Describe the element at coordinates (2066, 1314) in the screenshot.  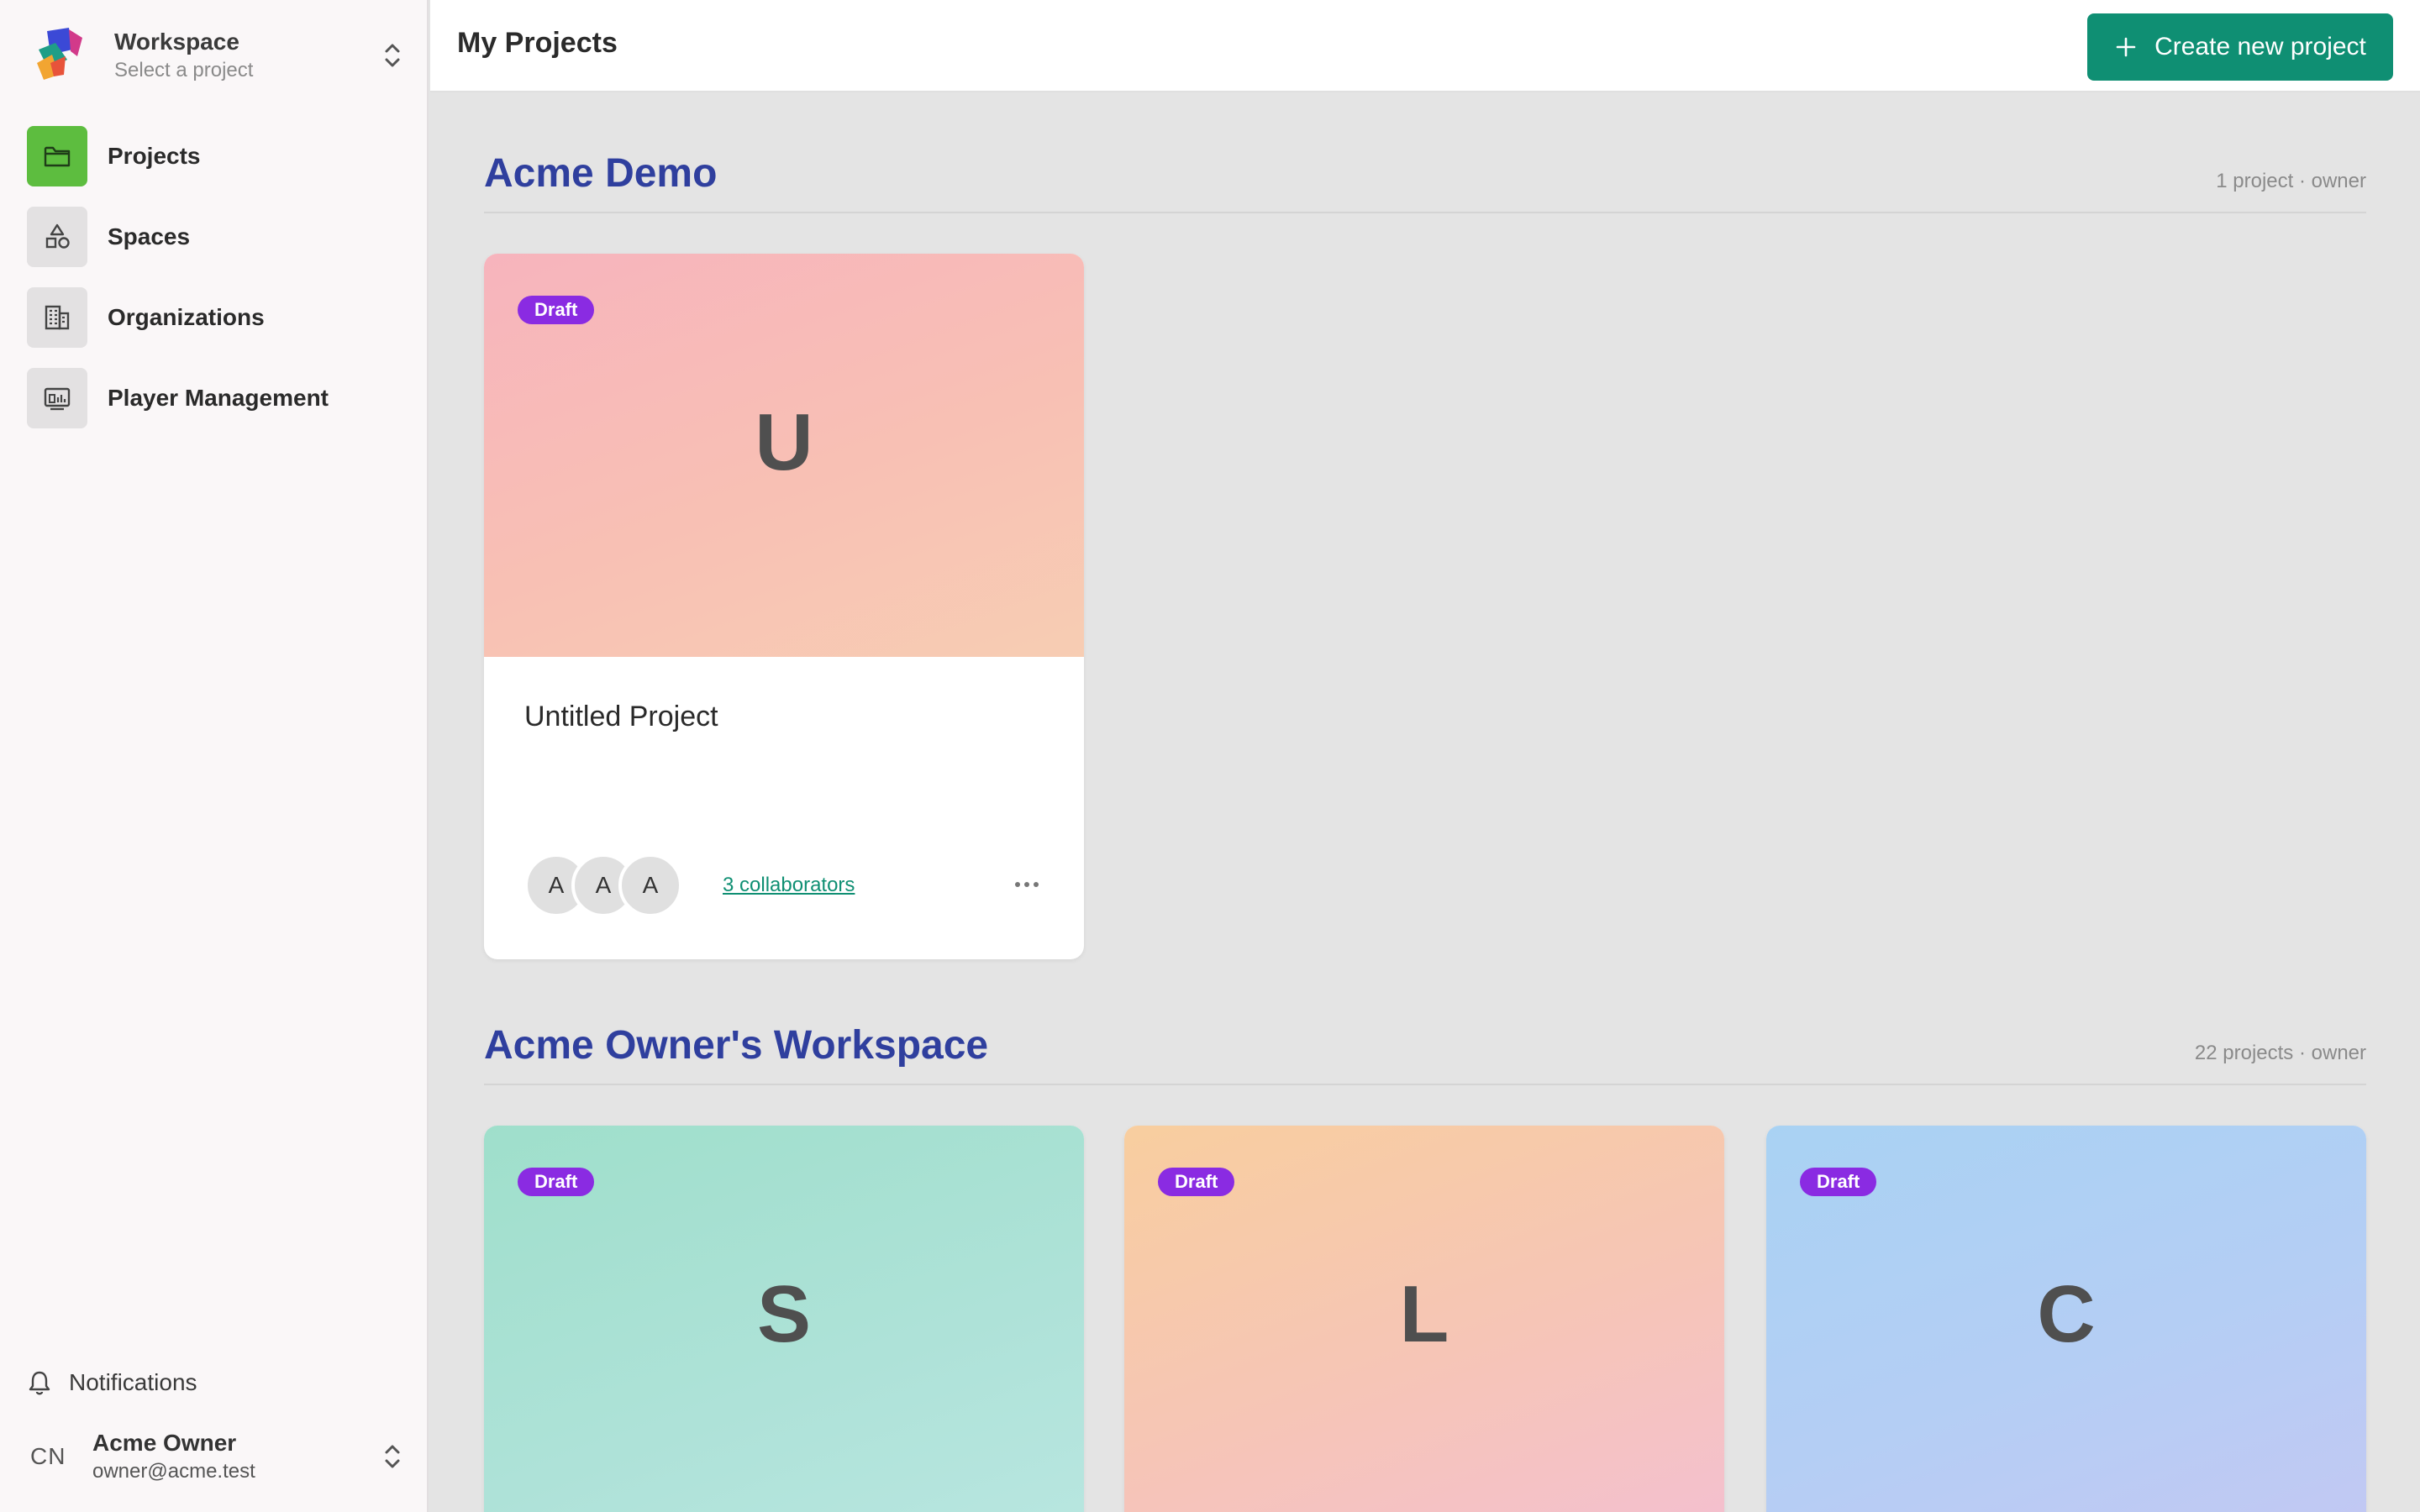
I see `project-initial: C` at that location.